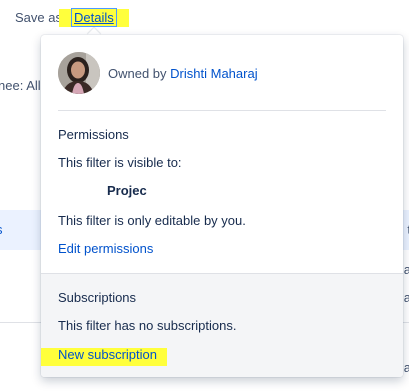  Describe the element at coordinates (222, 110) in the screenshot. I see `section-divider` at that location.